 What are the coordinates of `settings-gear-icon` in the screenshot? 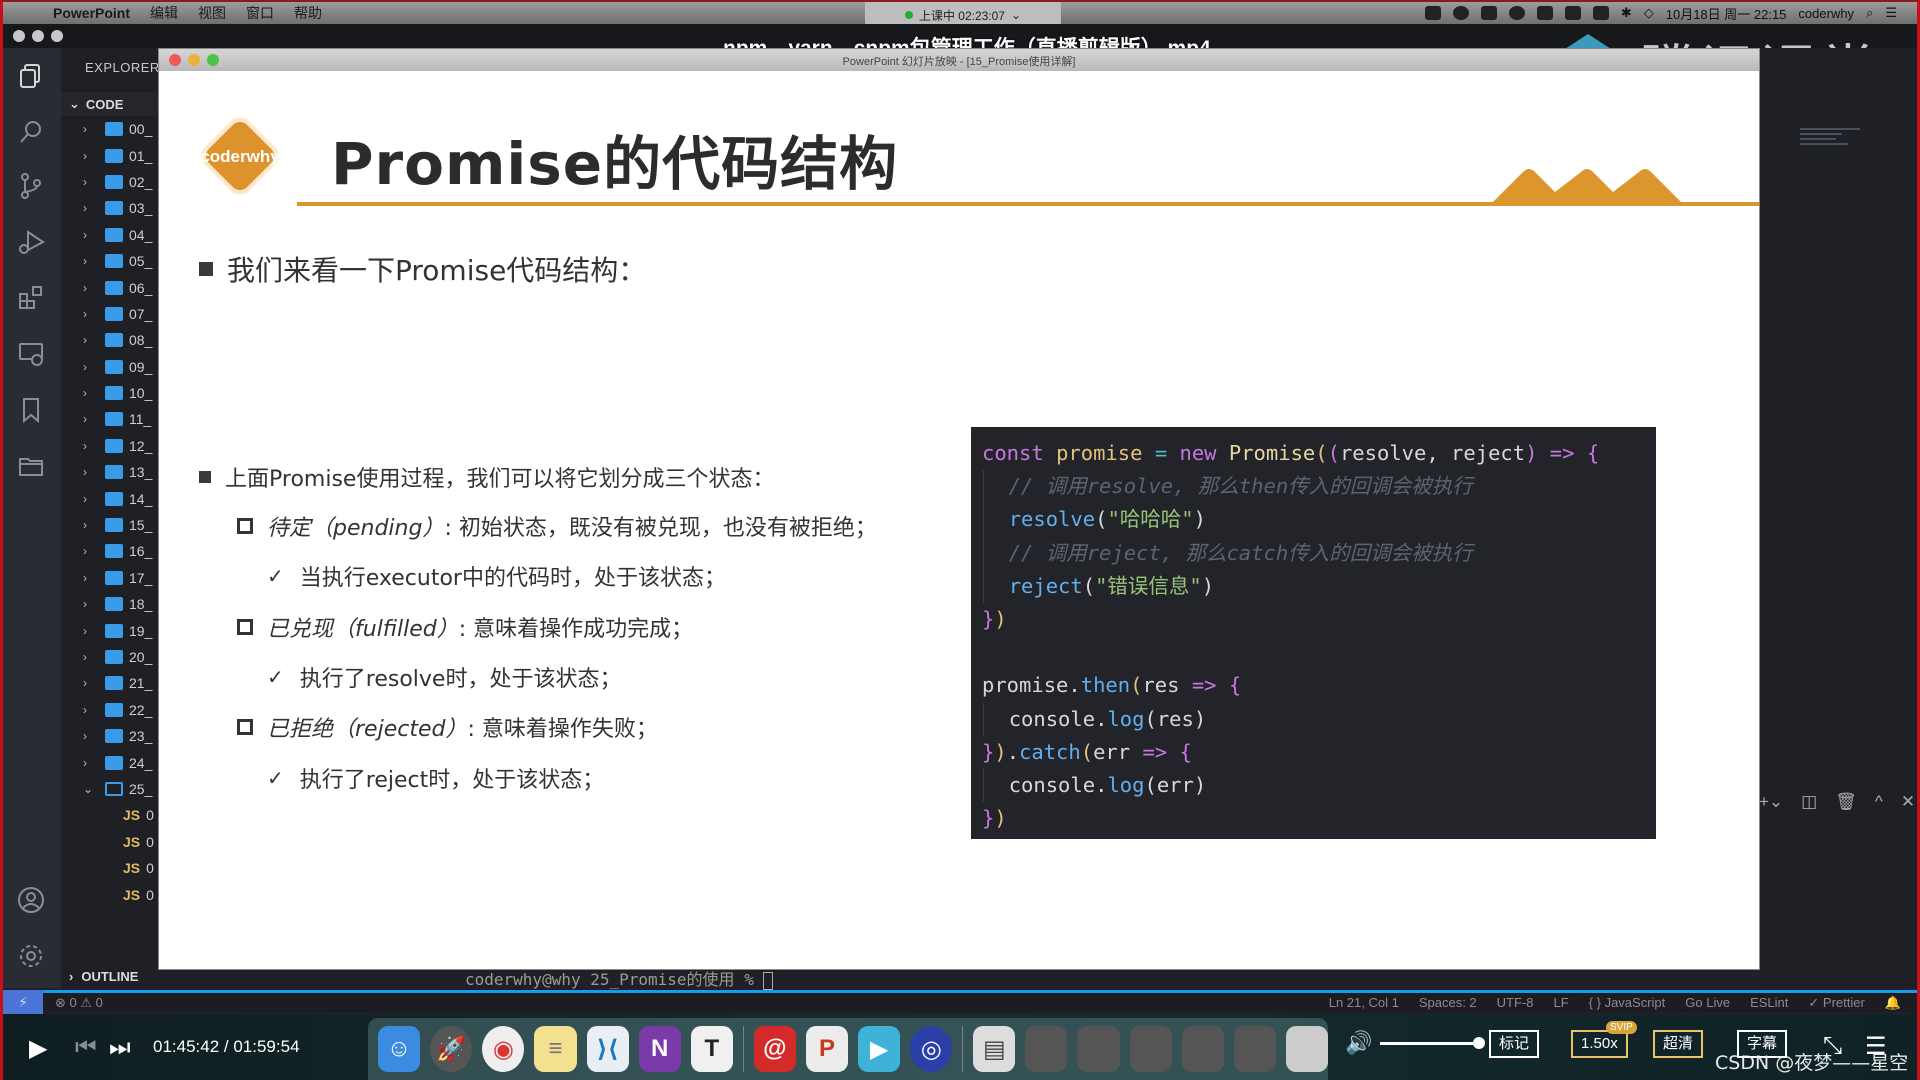 It's located at (31, 956).